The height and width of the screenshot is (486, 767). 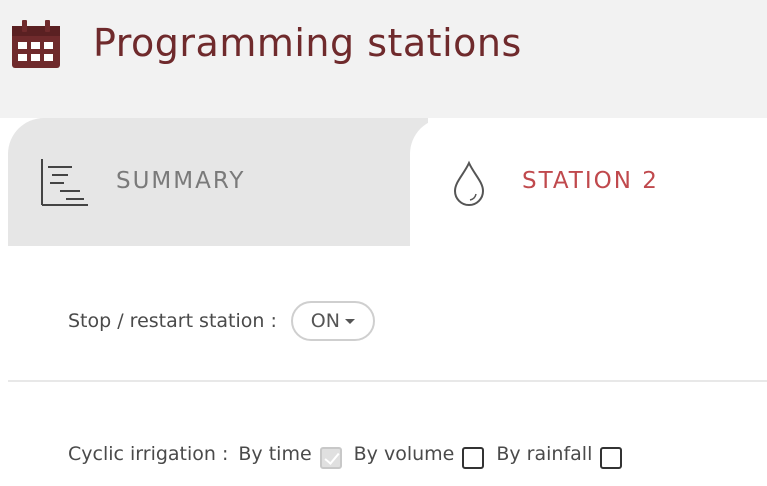 I want to click on cyclic-irrigation-label: Cyclic irrigation :, so click(x=148, y=454).